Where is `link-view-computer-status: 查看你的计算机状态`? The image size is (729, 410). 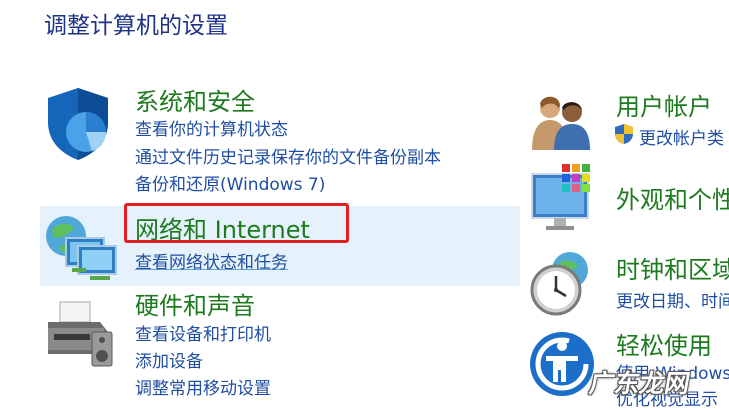
link-view-computer-status: 查看你的计算机状态 is located at coordinates (211, 127).